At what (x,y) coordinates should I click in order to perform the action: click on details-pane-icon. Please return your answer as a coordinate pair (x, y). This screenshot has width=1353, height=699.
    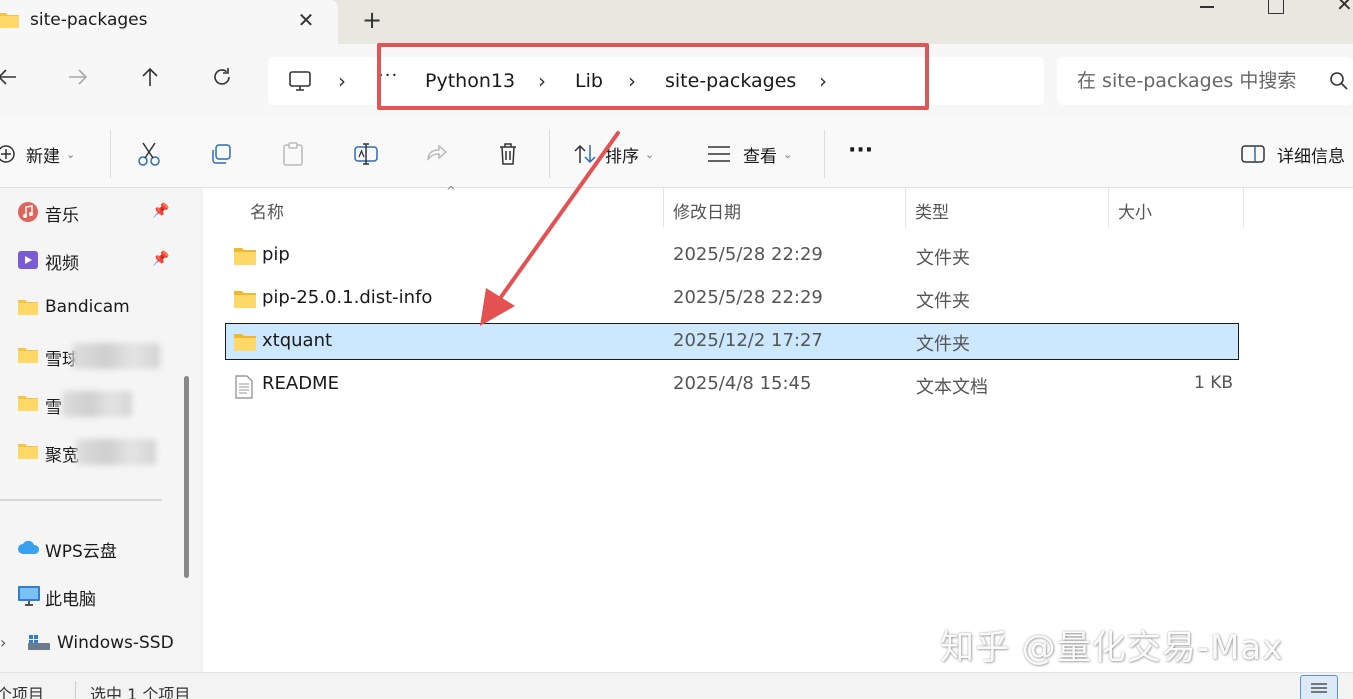
    Looking at the image, I should click on (1253, 154).